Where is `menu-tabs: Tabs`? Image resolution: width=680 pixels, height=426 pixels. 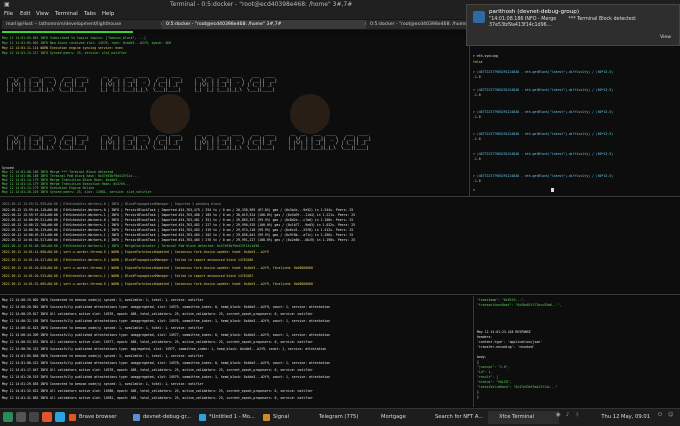
menu-tabs: Tabs is located at coordinates (90, 14).